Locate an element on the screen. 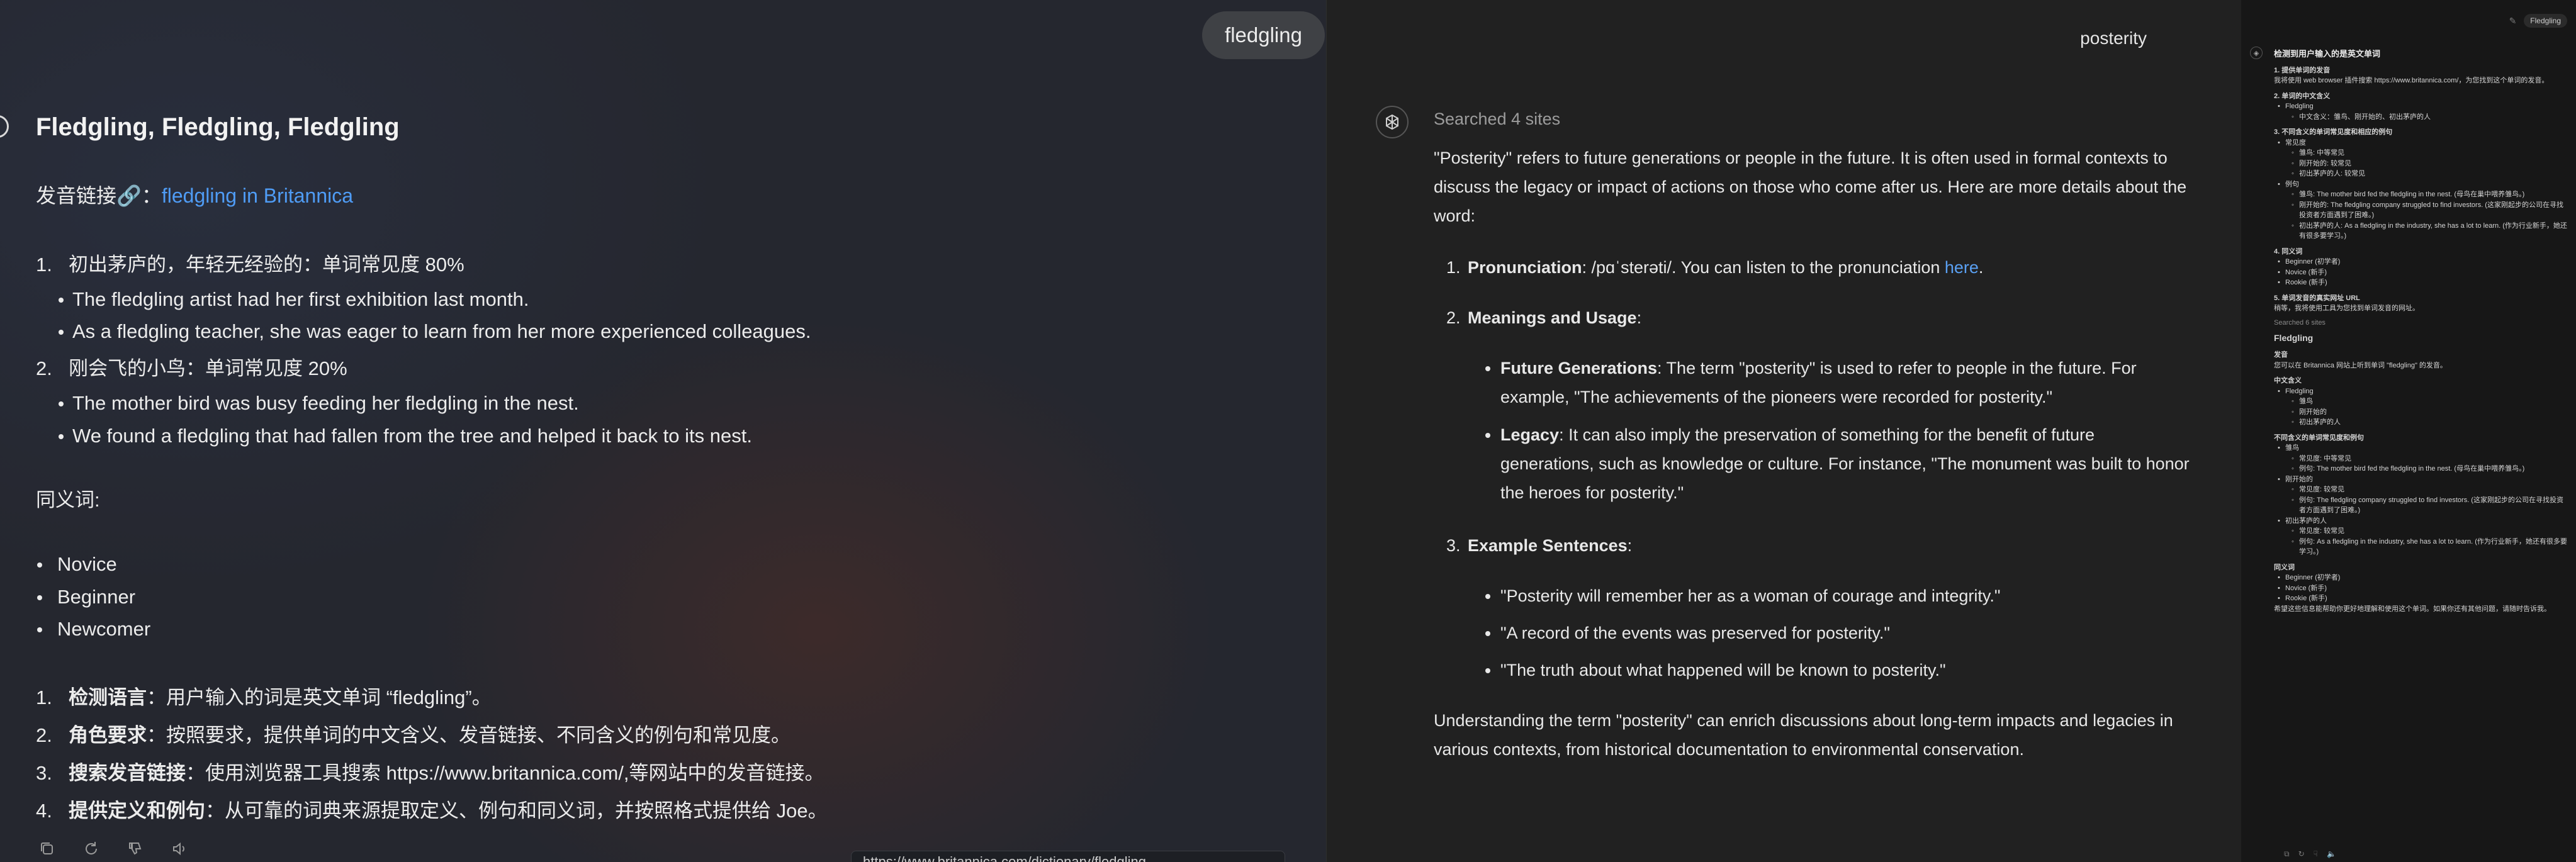 The width and height of the screenshot is (2576, 862). item-number: 3. is located at coordinates (1453, 546).